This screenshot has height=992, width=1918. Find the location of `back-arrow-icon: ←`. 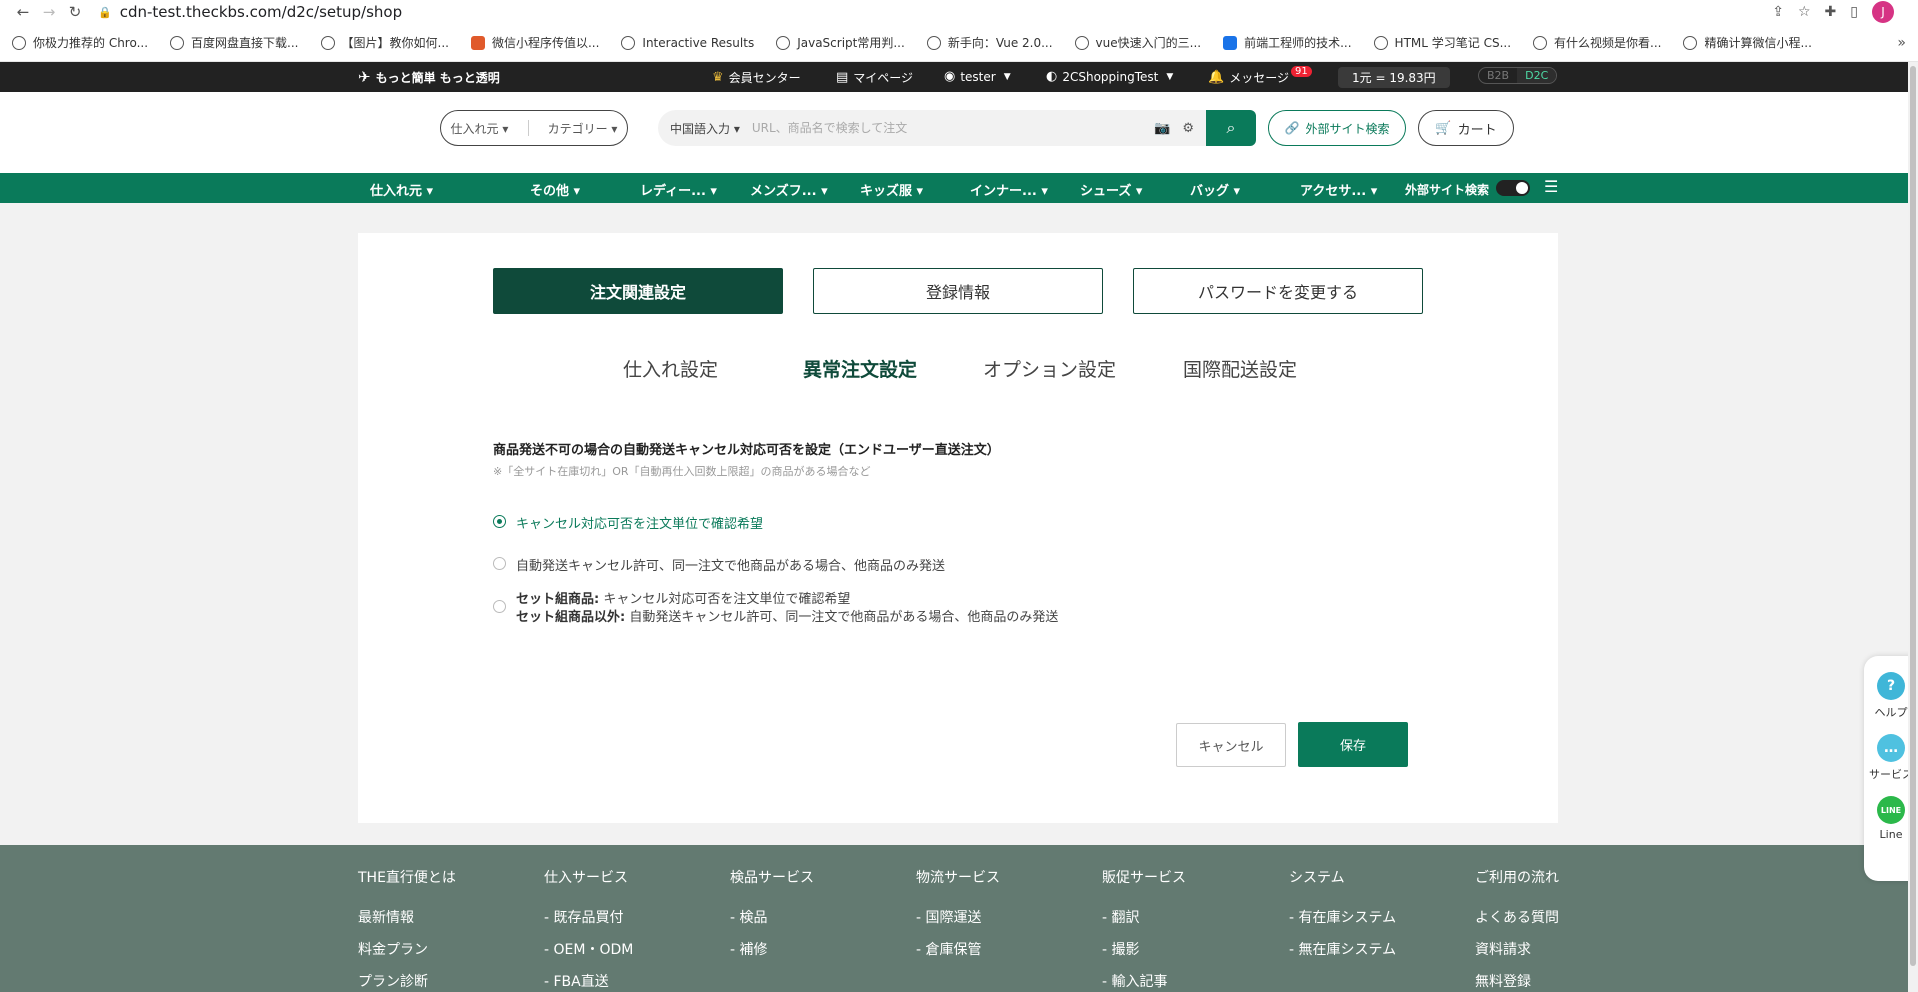

back-arrow-icon: ← is located at coordinates (23, 12).